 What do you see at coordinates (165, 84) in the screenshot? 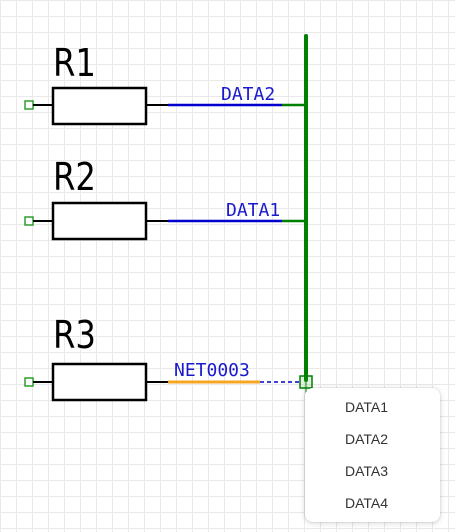
I see `resistor-r1: R1 DATA2` at bounding box center [165, 84].